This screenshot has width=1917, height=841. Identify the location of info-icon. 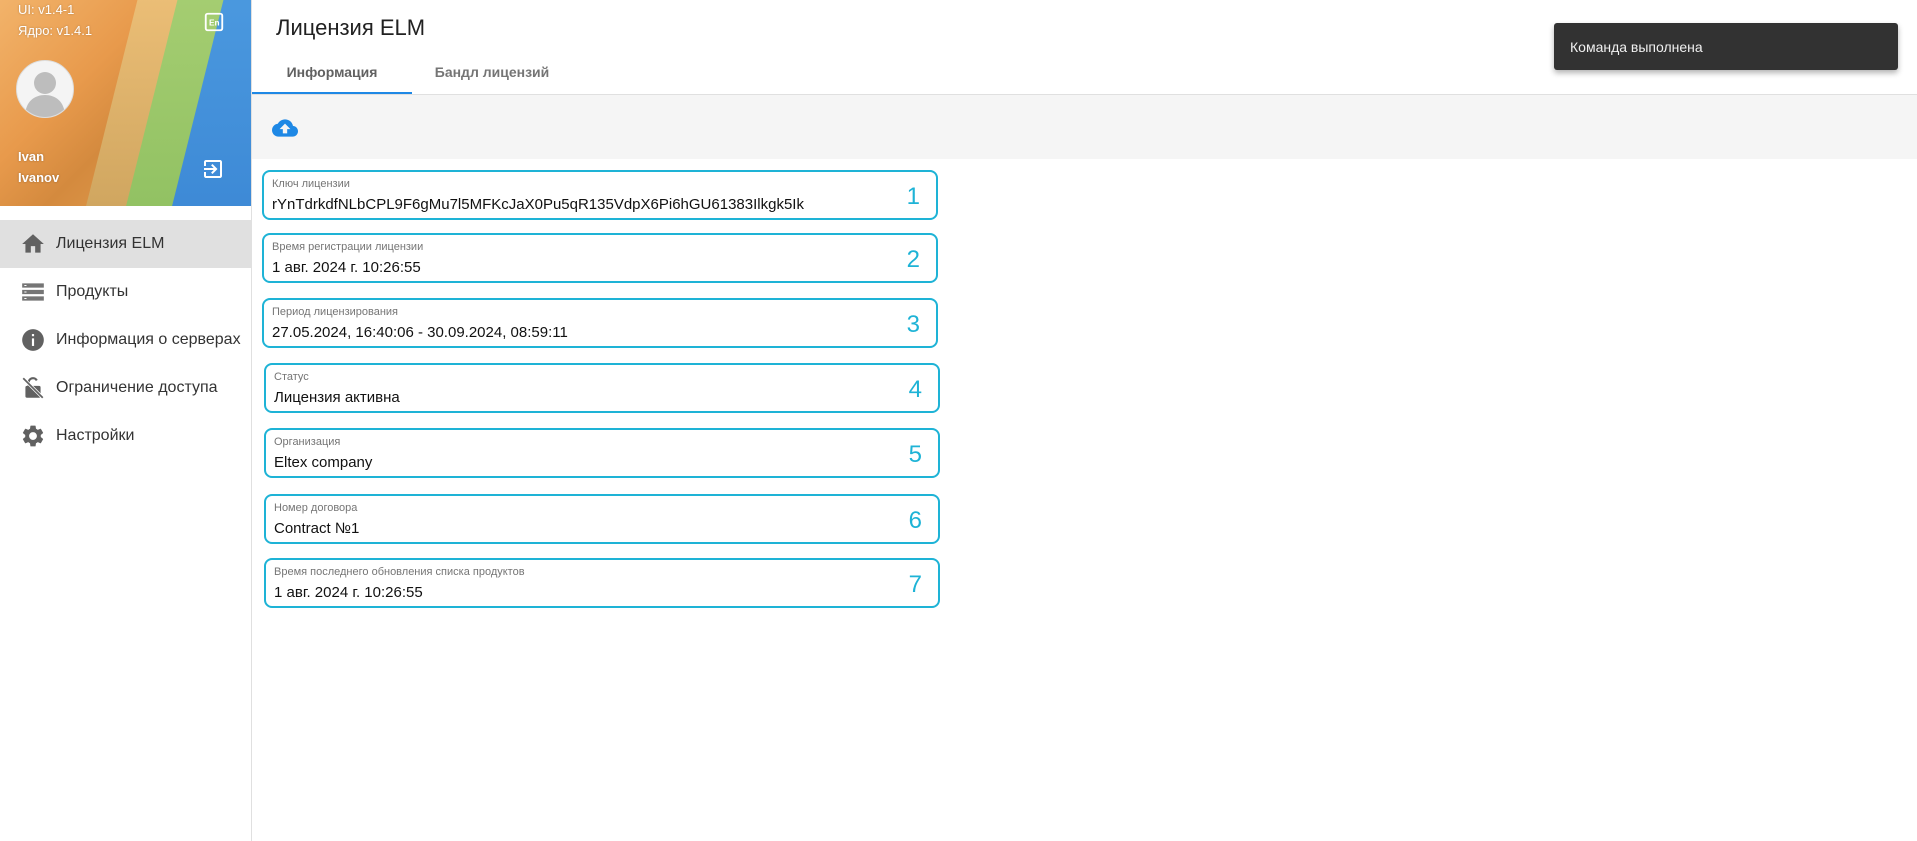
(33, 340).